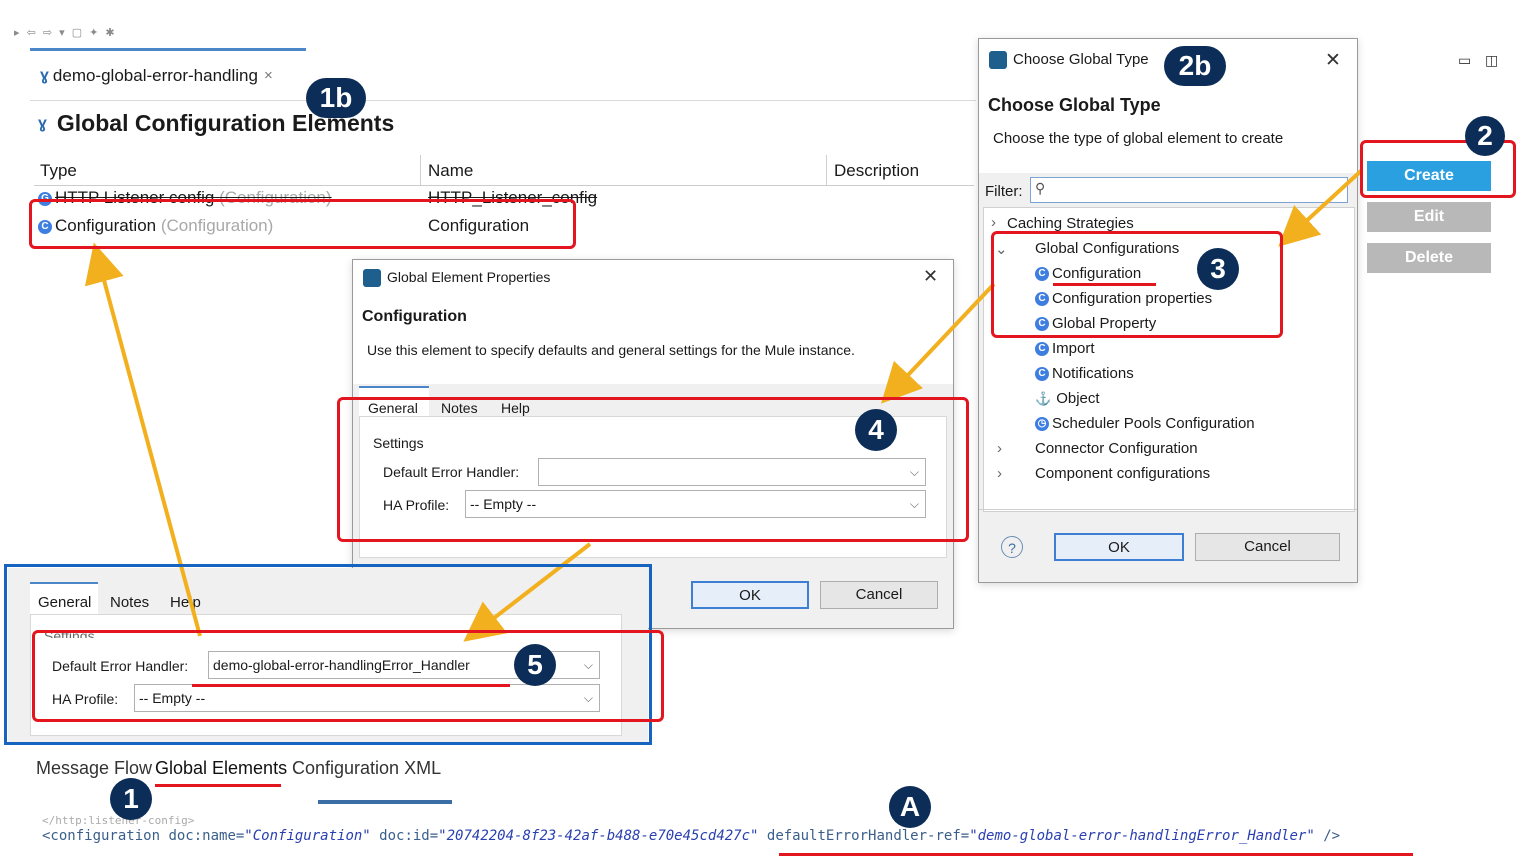 Image resolution: width=1536 pixels, height=864 pixels. Describe the element at coordinates (1104, 284) in the screenshot. I see `underline-configuration` at that location.